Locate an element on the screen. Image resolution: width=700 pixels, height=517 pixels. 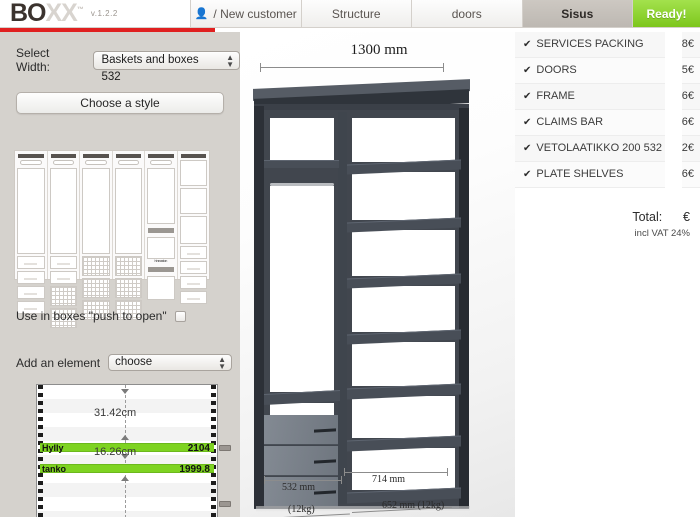
price-row-name: PLATE SHELVES is located at coordinates (580, 174).